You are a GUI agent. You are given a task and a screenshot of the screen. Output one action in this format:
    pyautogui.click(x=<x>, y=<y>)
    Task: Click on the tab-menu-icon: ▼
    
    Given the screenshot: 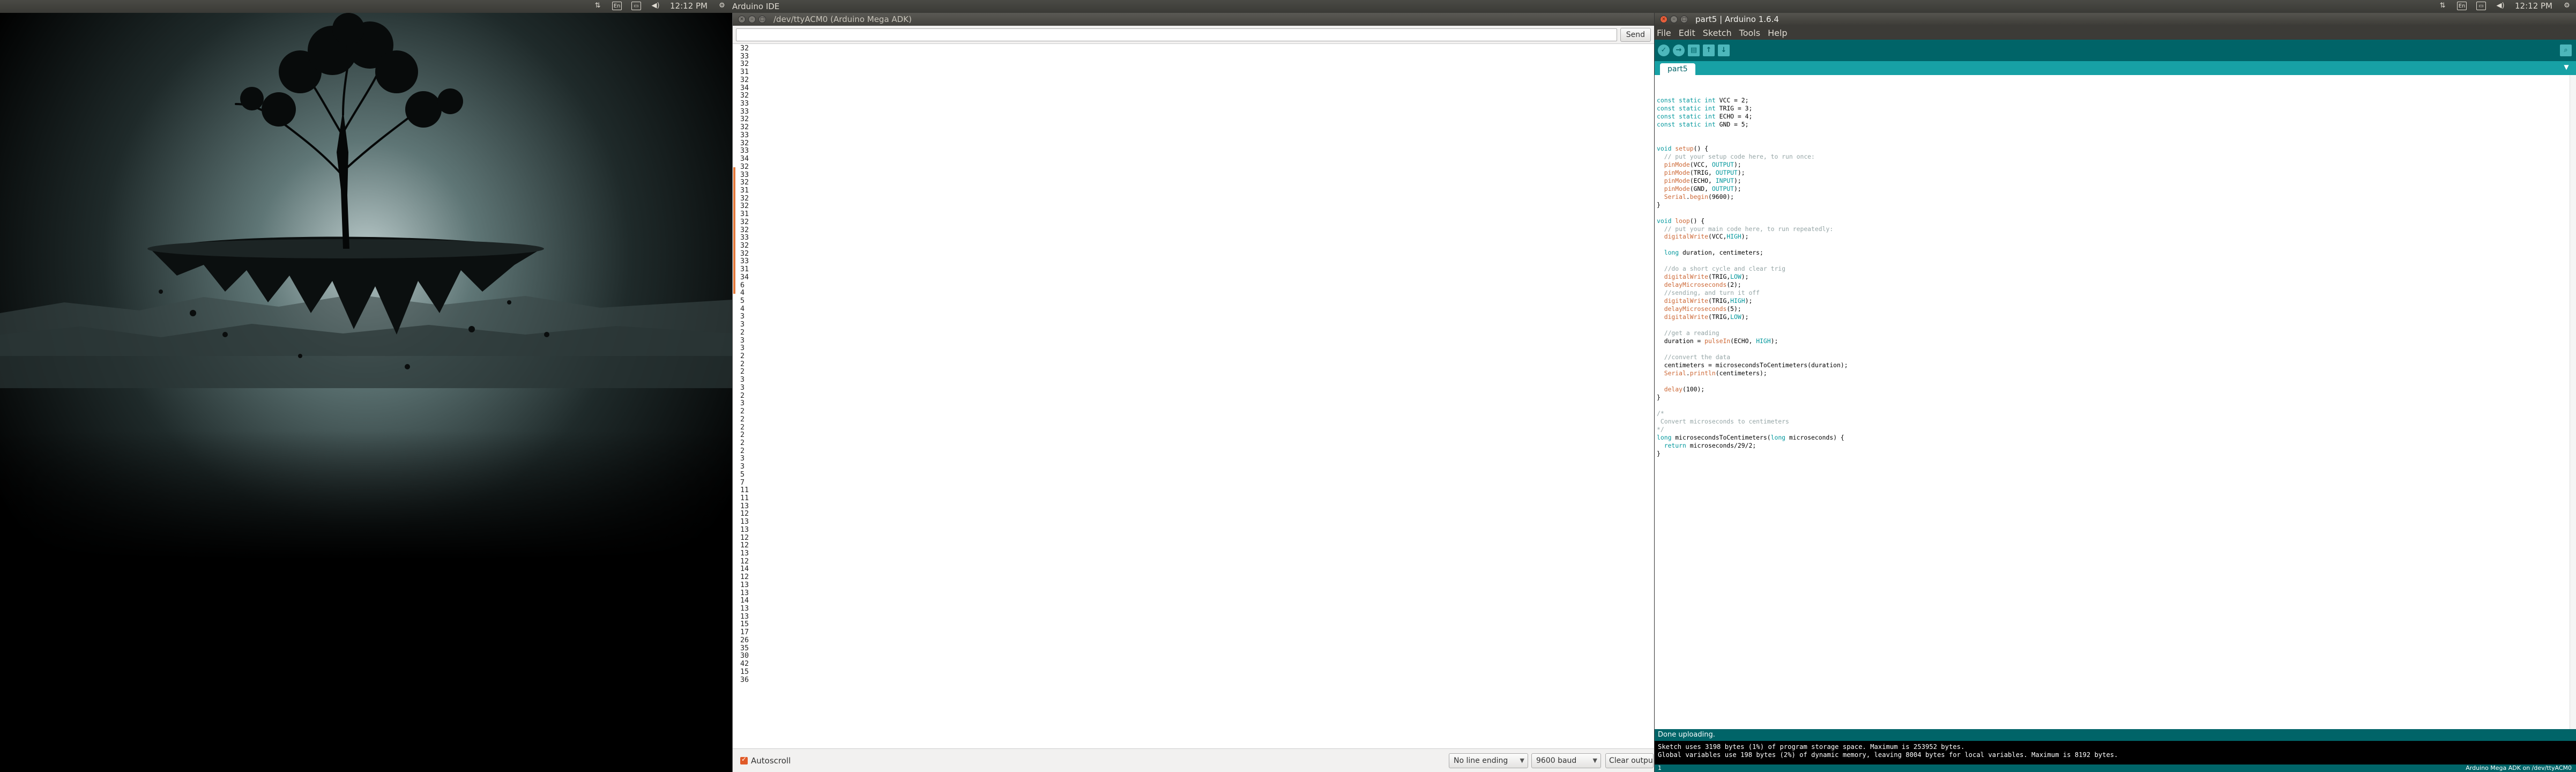 What is the action you would take?
    pyautogui.click(x=2566, y=68)
    